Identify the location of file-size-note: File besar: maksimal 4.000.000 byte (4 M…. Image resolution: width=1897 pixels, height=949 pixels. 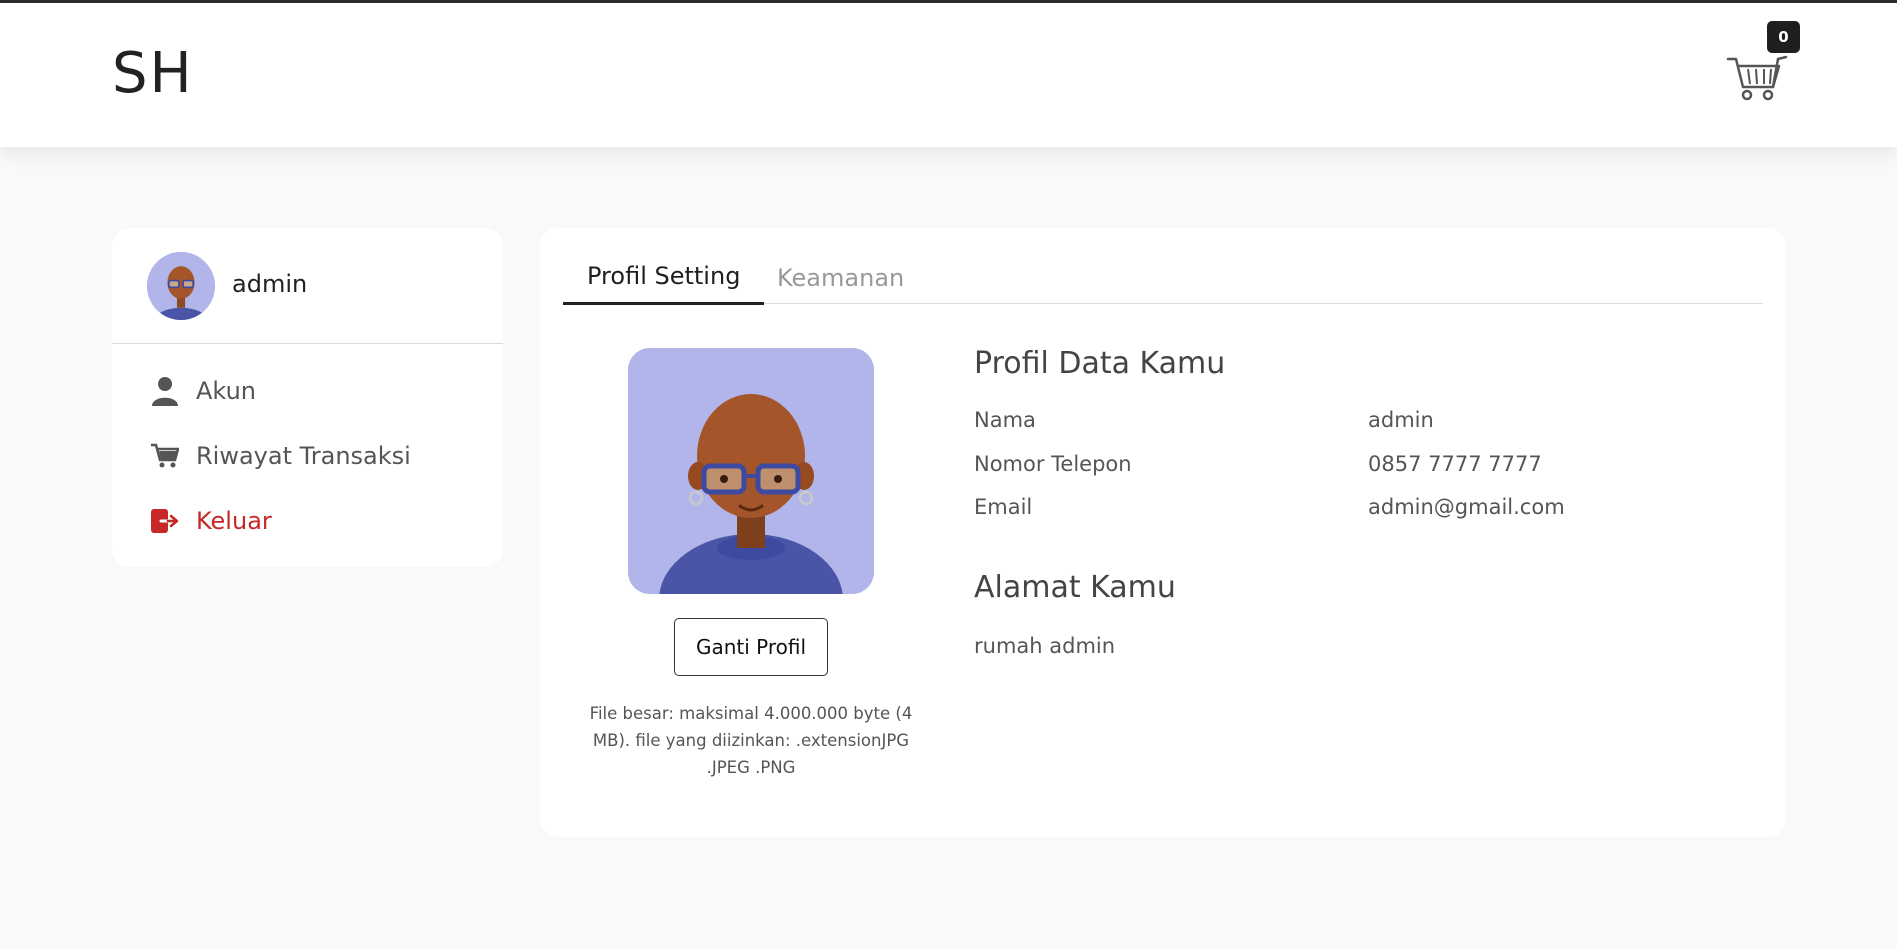
(751, 740).